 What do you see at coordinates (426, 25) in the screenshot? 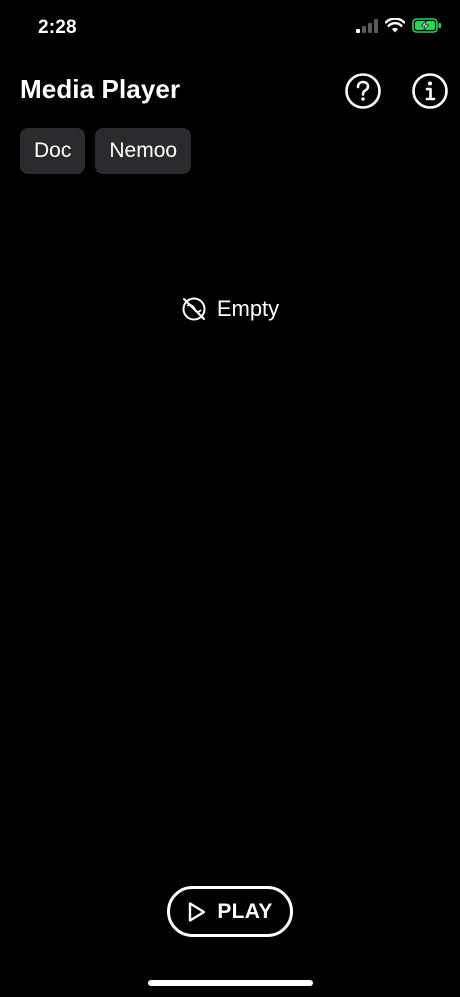
I see `battery-charging-icon` at bounding box center [426, 25].